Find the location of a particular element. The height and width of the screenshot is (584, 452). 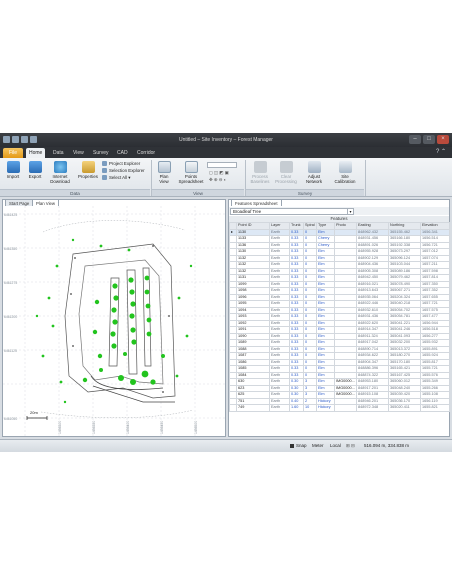

table-cell: 1.60 is located at coordinates (296, 408).